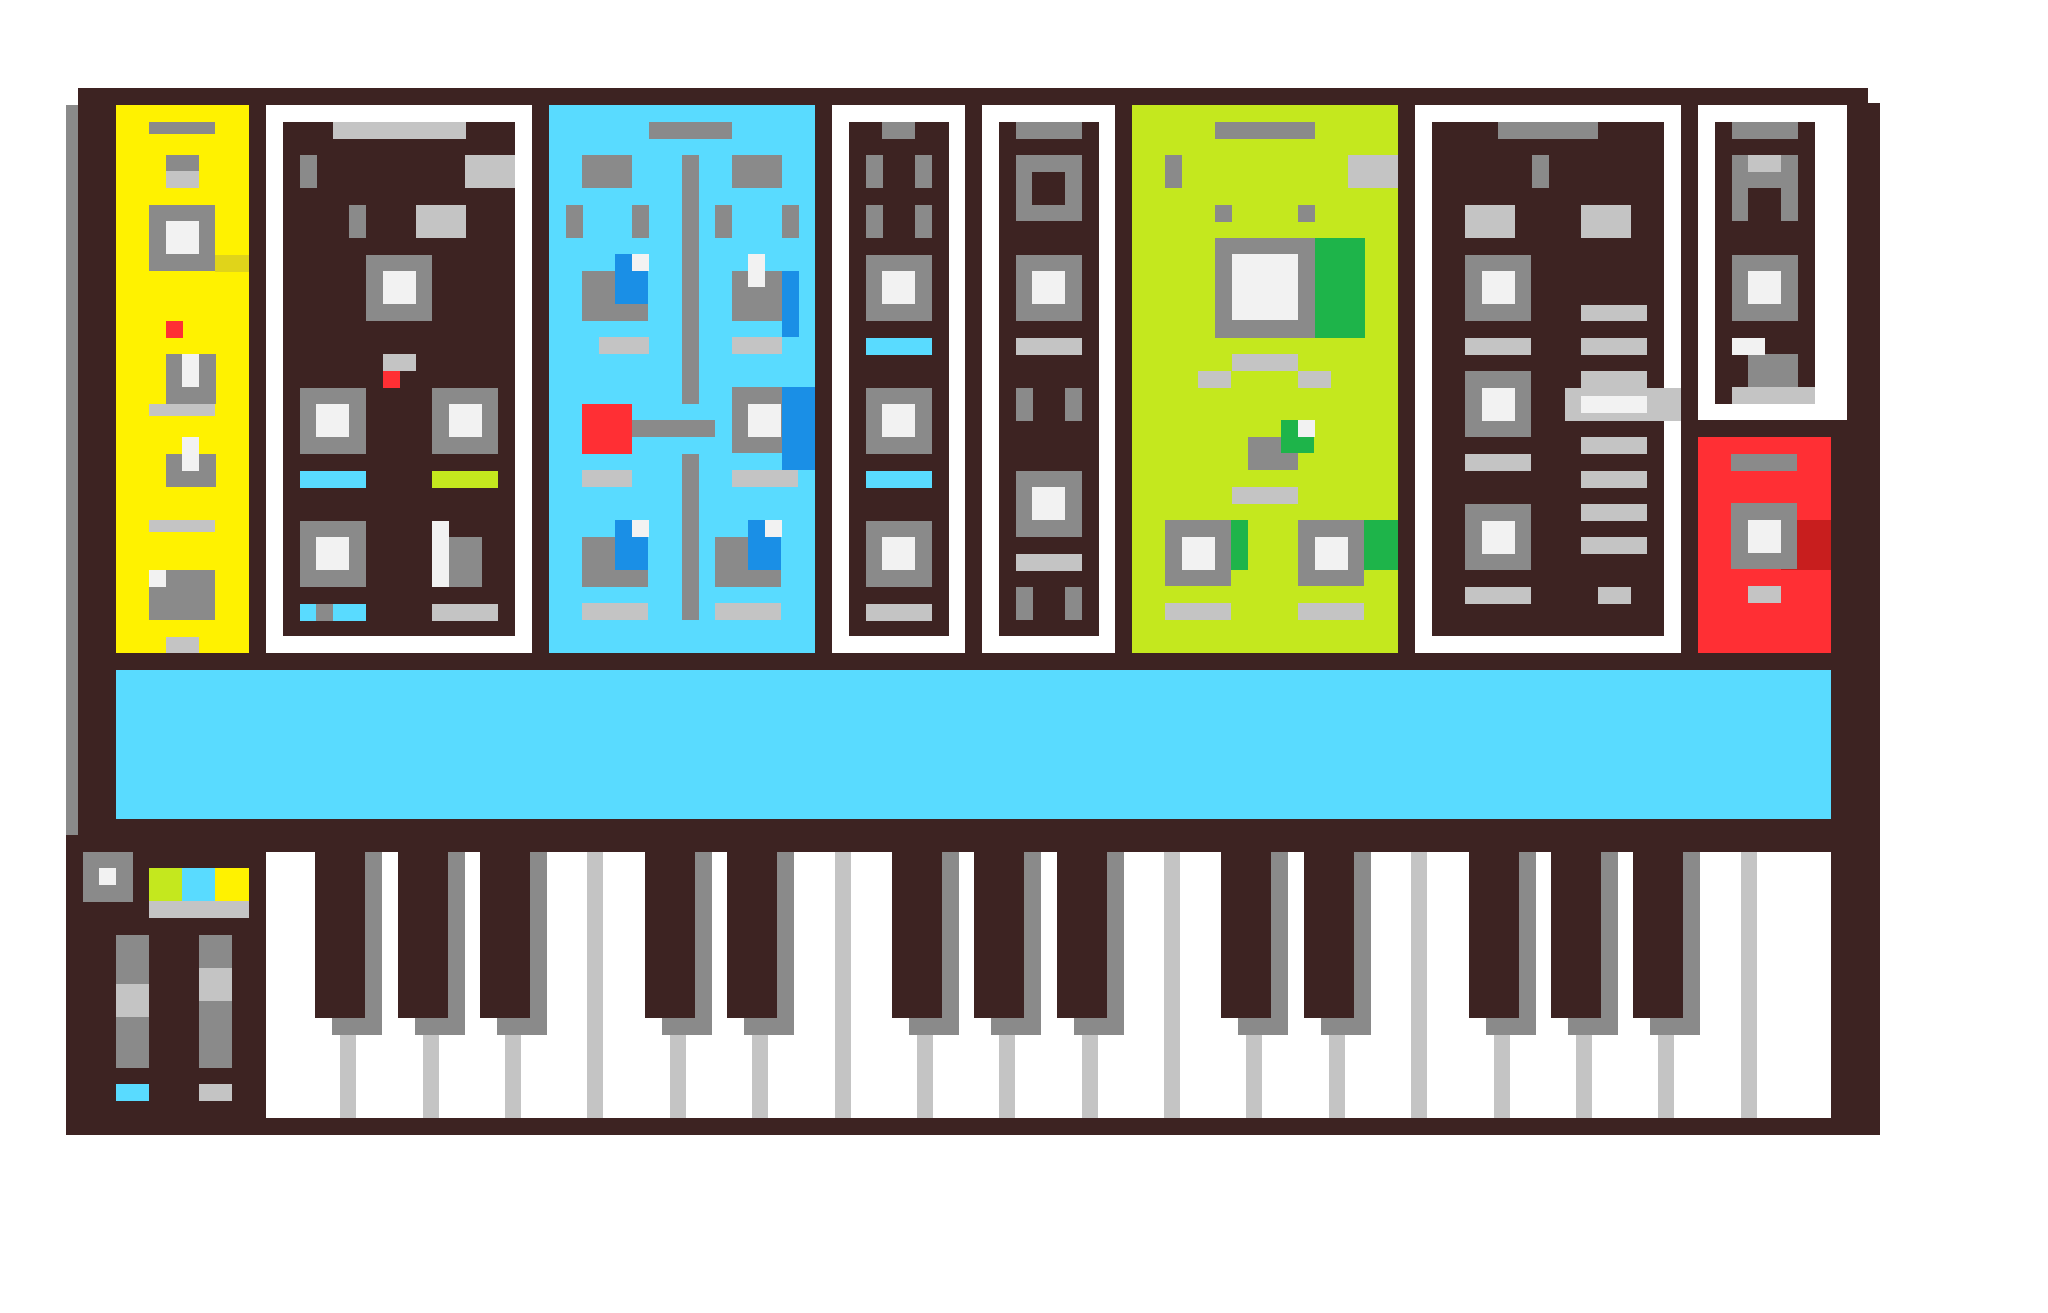  What do you see at coordinates (607, 429) in the screenshot?
I see `red-patch-button` at bounding box center [607, 429].